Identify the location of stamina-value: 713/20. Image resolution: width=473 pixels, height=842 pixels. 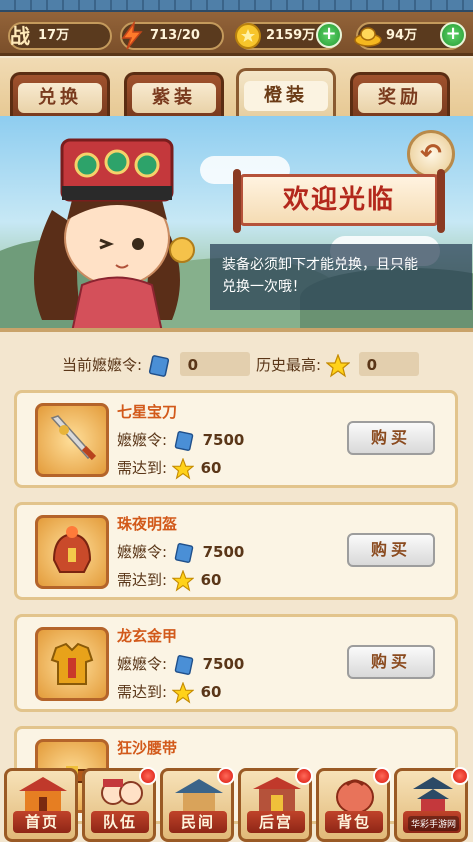
(175, 35).